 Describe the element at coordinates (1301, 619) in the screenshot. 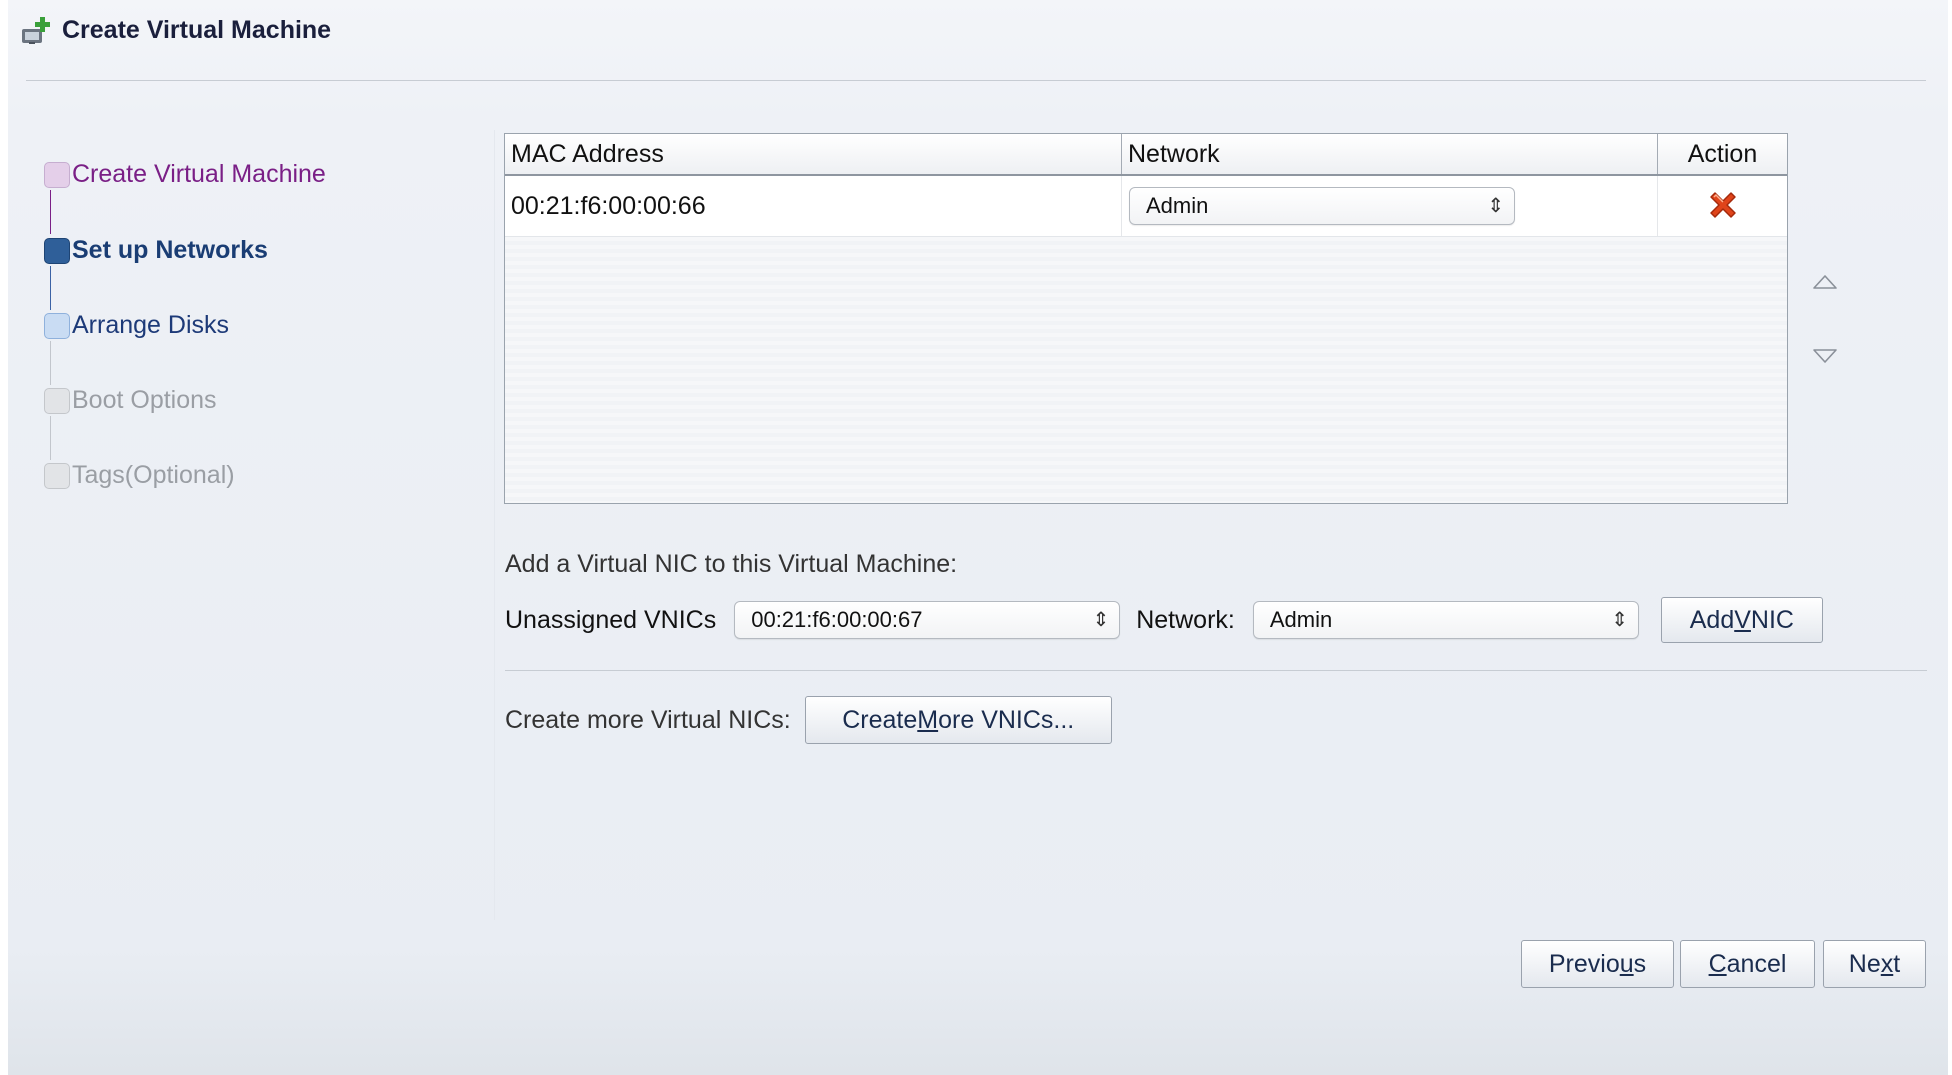

I see `network-select-value: Admin` at that location.